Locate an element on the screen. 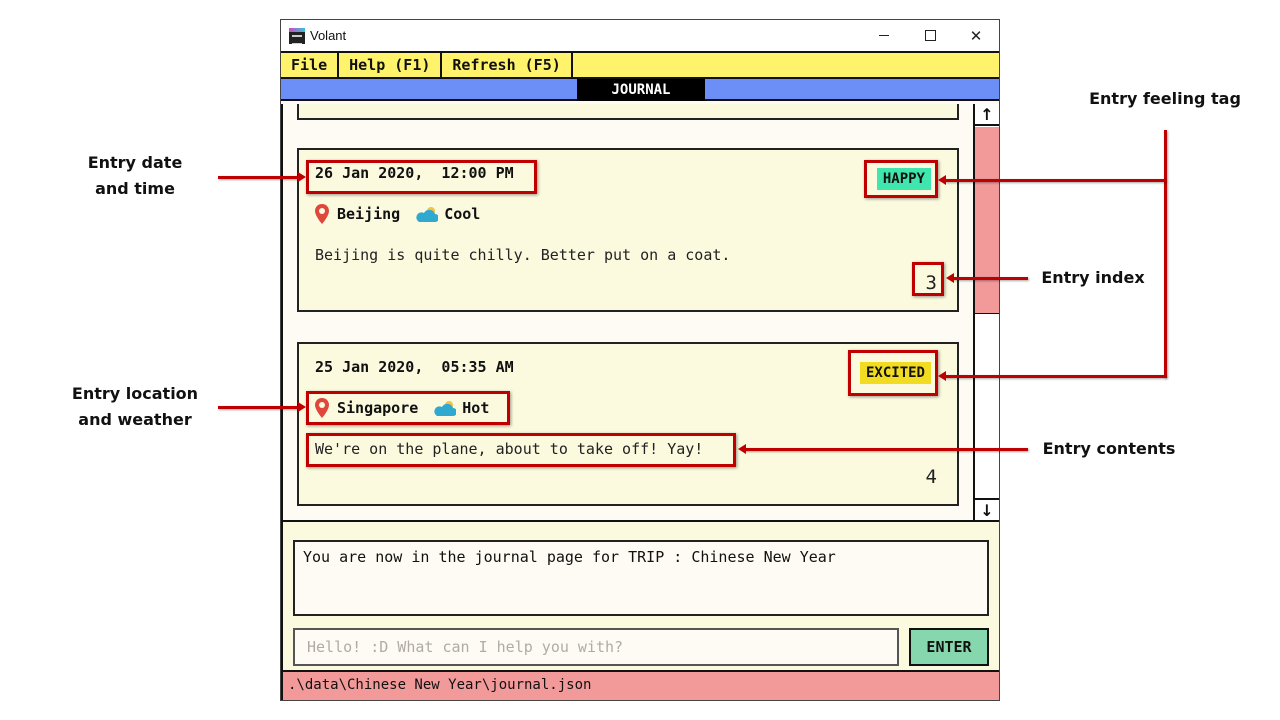 This screenshot has width=1280, height=720. entry-location-weather: Singapore Hot is located at coordinates (402, 408).